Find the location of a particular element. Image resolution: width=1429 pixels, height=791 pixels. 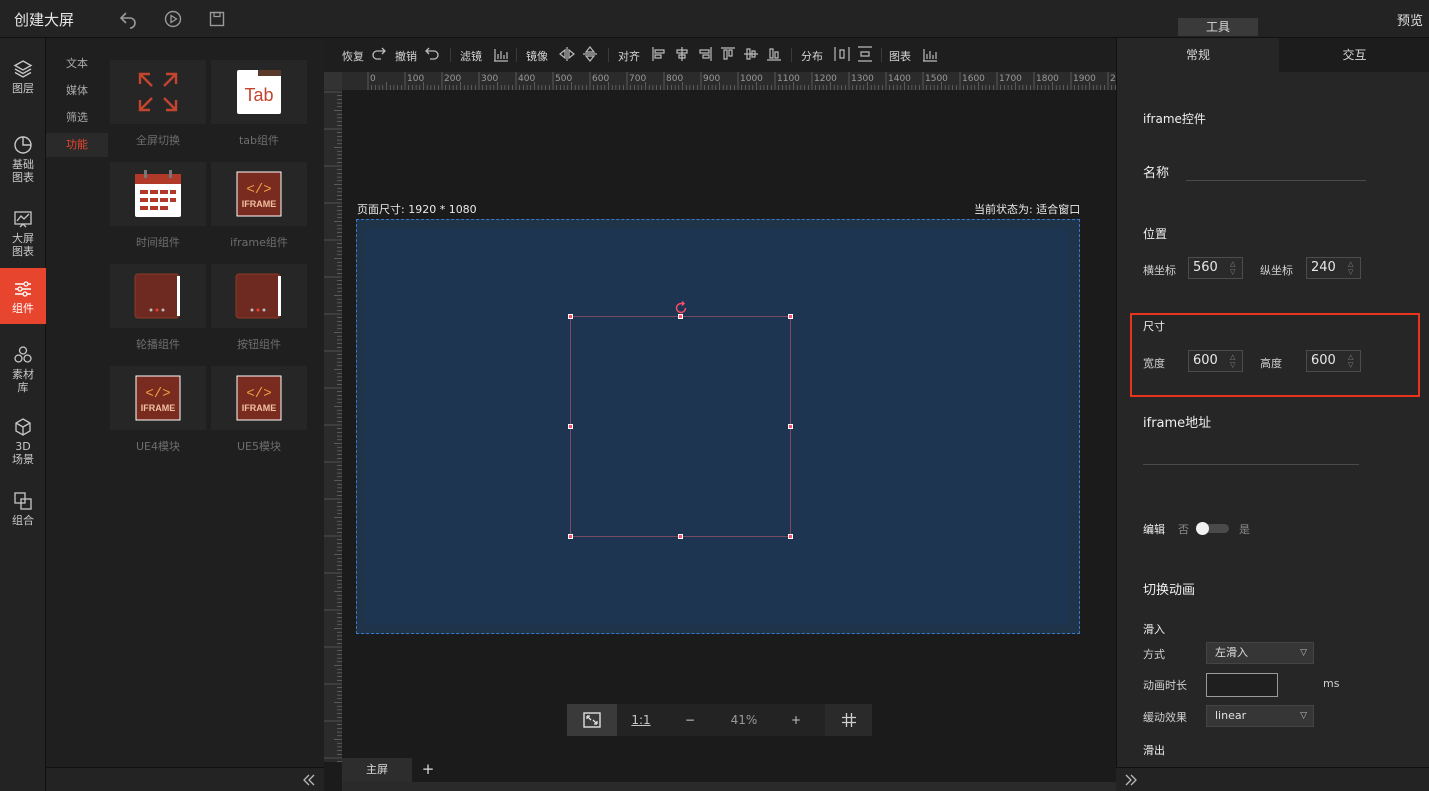

resize-handle-bottom is located at coordinates (680, 536).